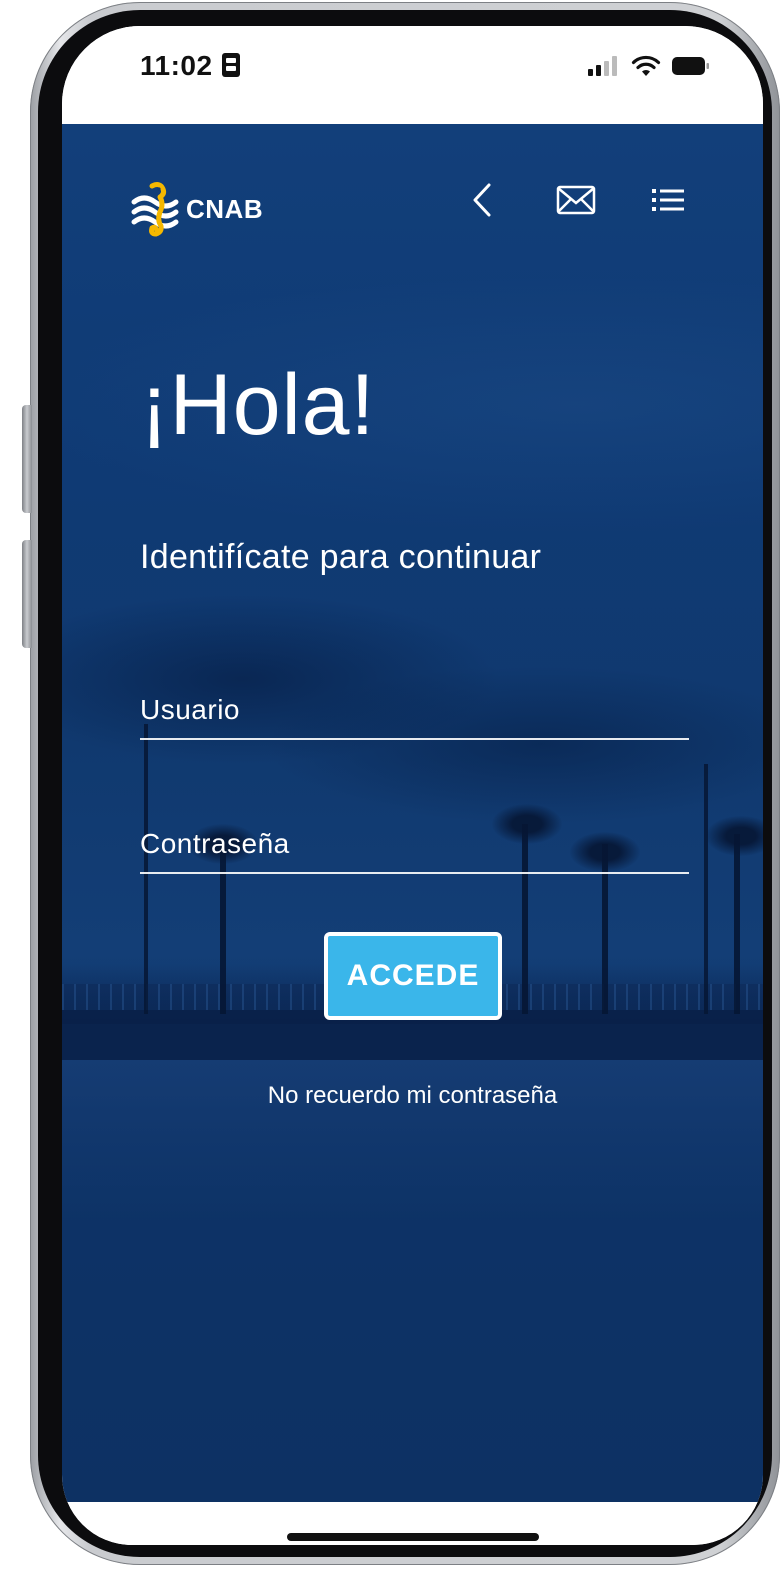 The height and width of the screenshot is (1569, 781). Describe the element at coordinates (412, 1096) in the screenshot. I see `forgot-password-link: No recuerdo mi contraseña` at that location.